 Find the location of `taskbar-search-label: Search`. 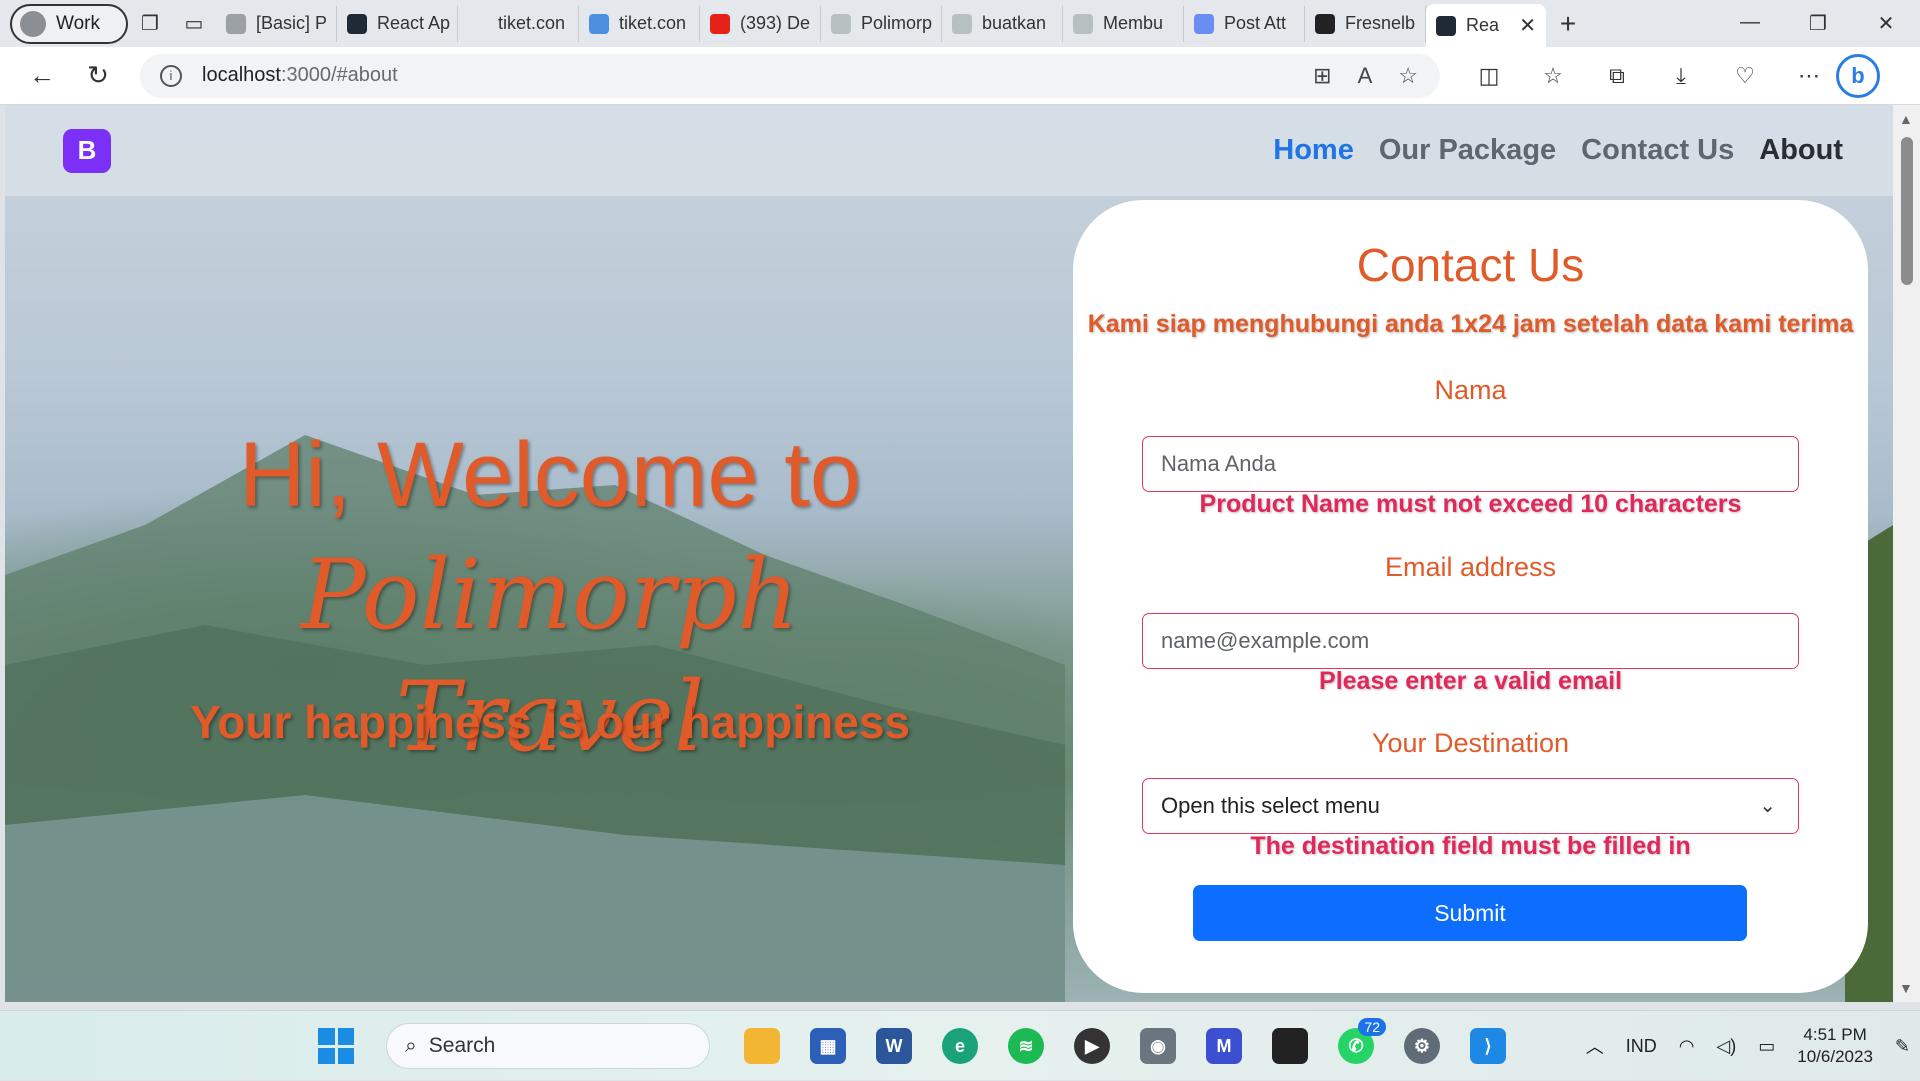

taskbar-search-label: Search is located at coordinates (462, 1045).